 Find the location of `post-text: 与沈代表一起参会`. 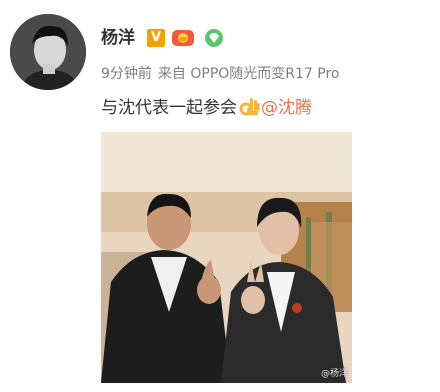

post-text: 与沈代表一起参会 is located at coordinates (169, 108).